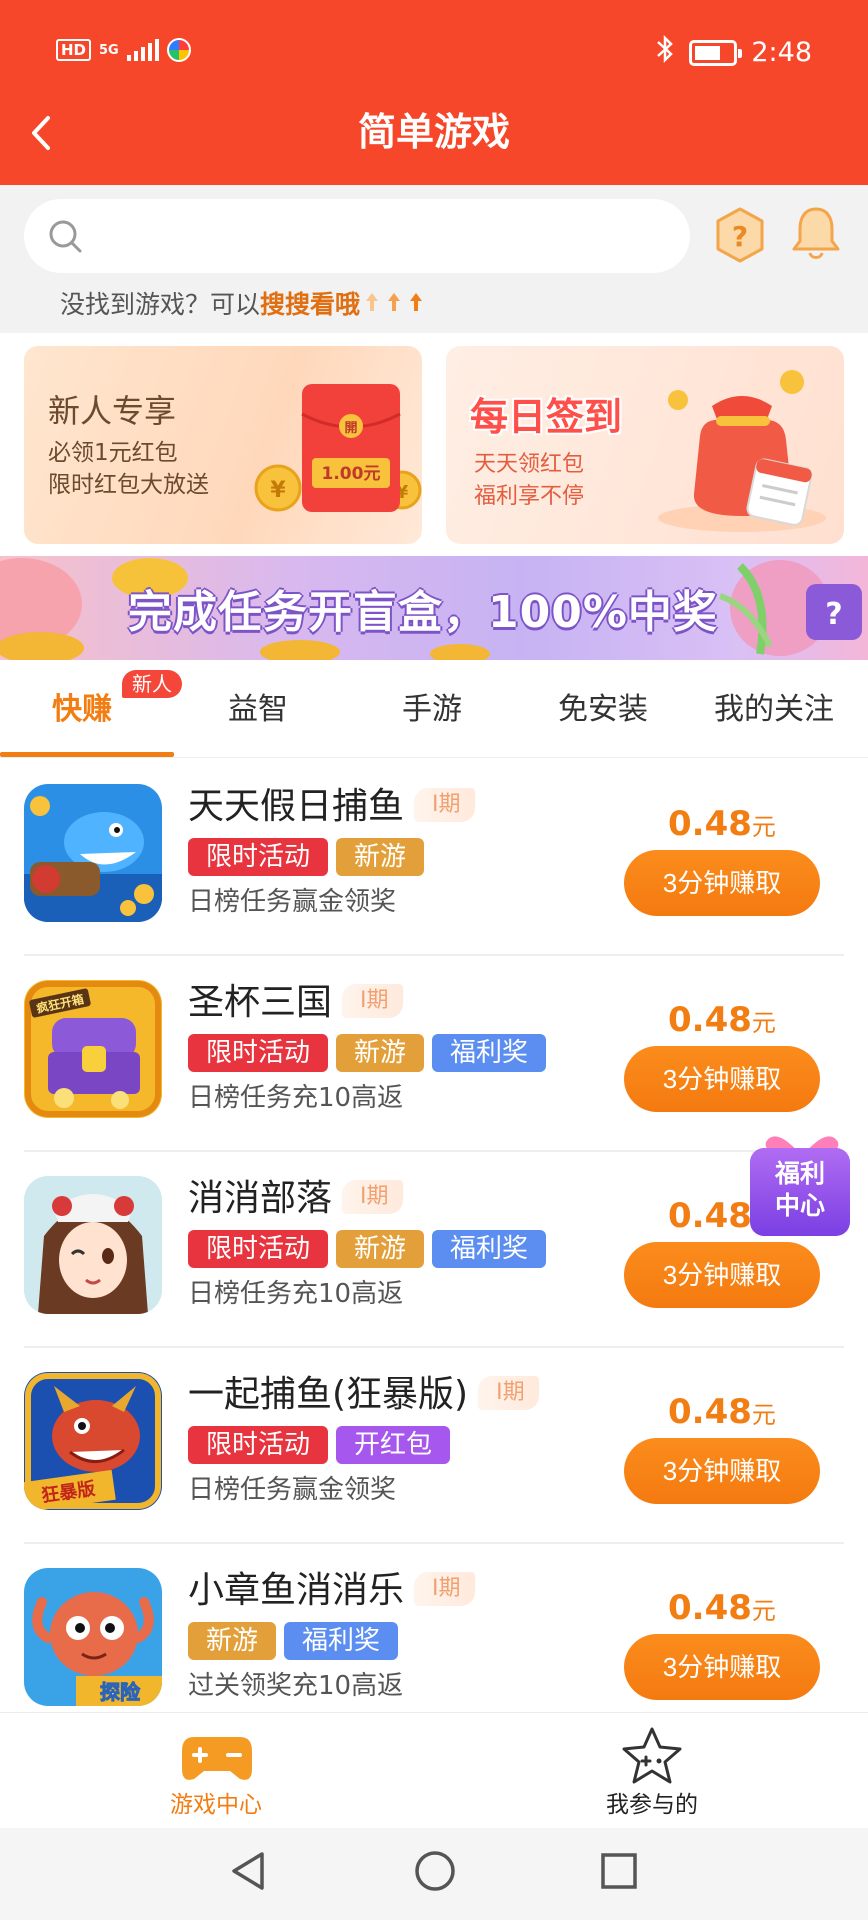 This screenshot has height=1920, width=868. Describe the element at coordinates (434, 858) in the screenshot. I see `game-row: 天天假日捕鱼 I期 限时活动 新游 日榜任务赢金领奖 0.48元 3分钟赚取` at that location.